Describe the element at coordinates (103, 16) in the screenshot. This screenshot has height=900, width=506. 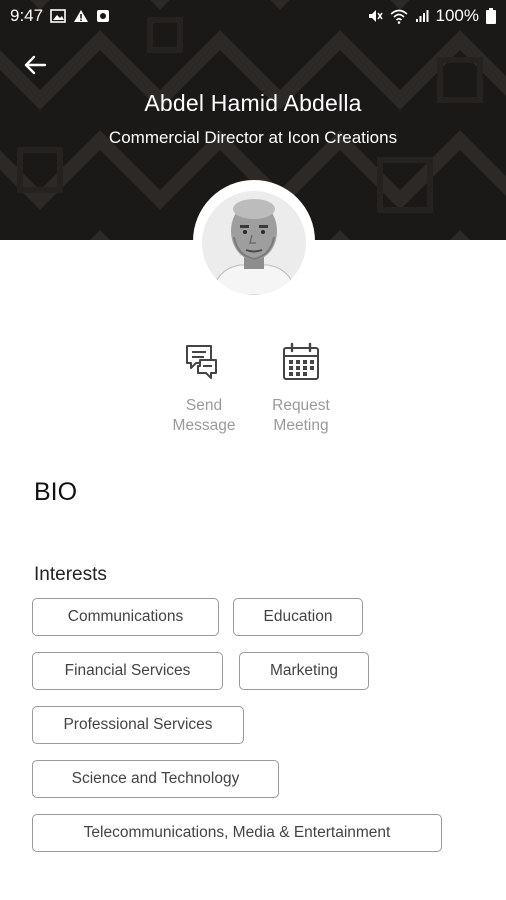
I see `app-notification-icon` at that location.